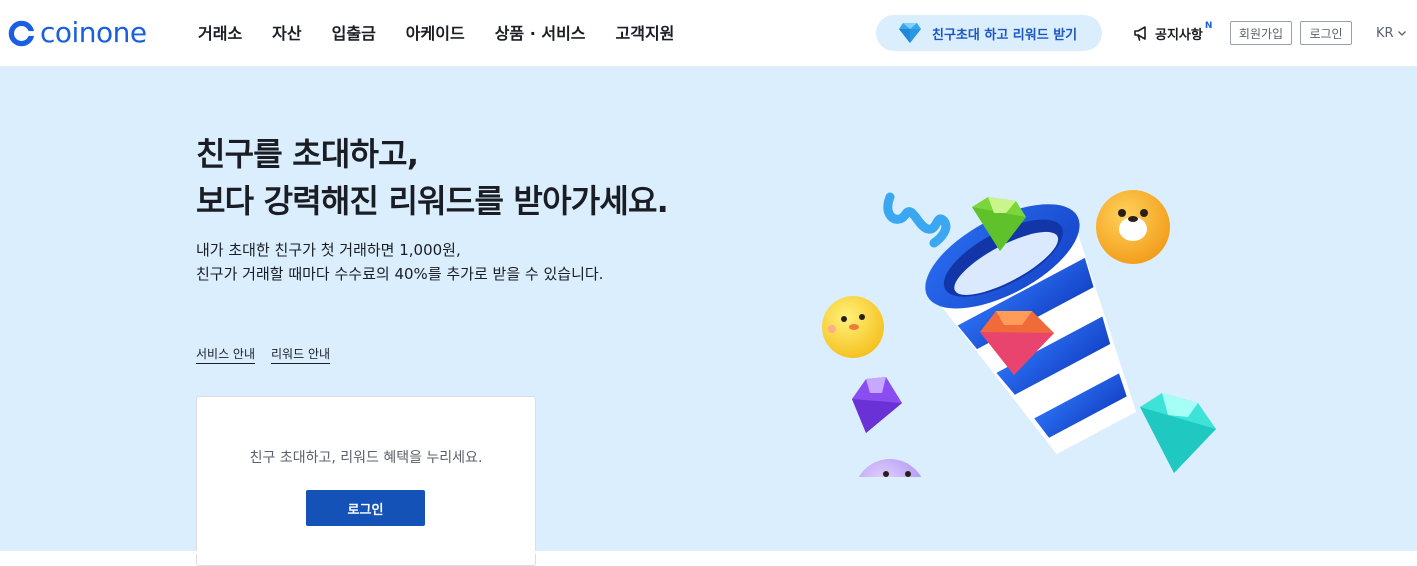 The height and width of the screenshot is (566, 1417). What do you see at coordinates (1178, 433) in the screenshot?
I see `cyan-gem-shape` at bounding box center [1178, 433].